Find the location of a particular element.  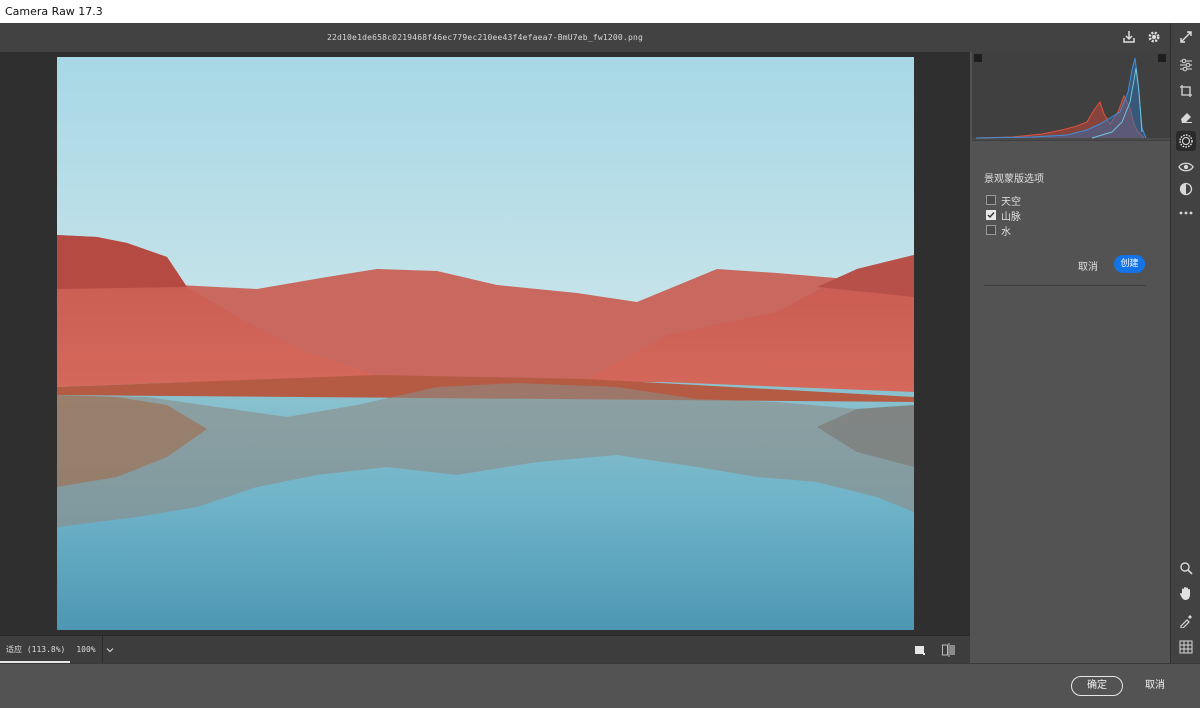

hand-icon is located at coordinates (1186, 593).